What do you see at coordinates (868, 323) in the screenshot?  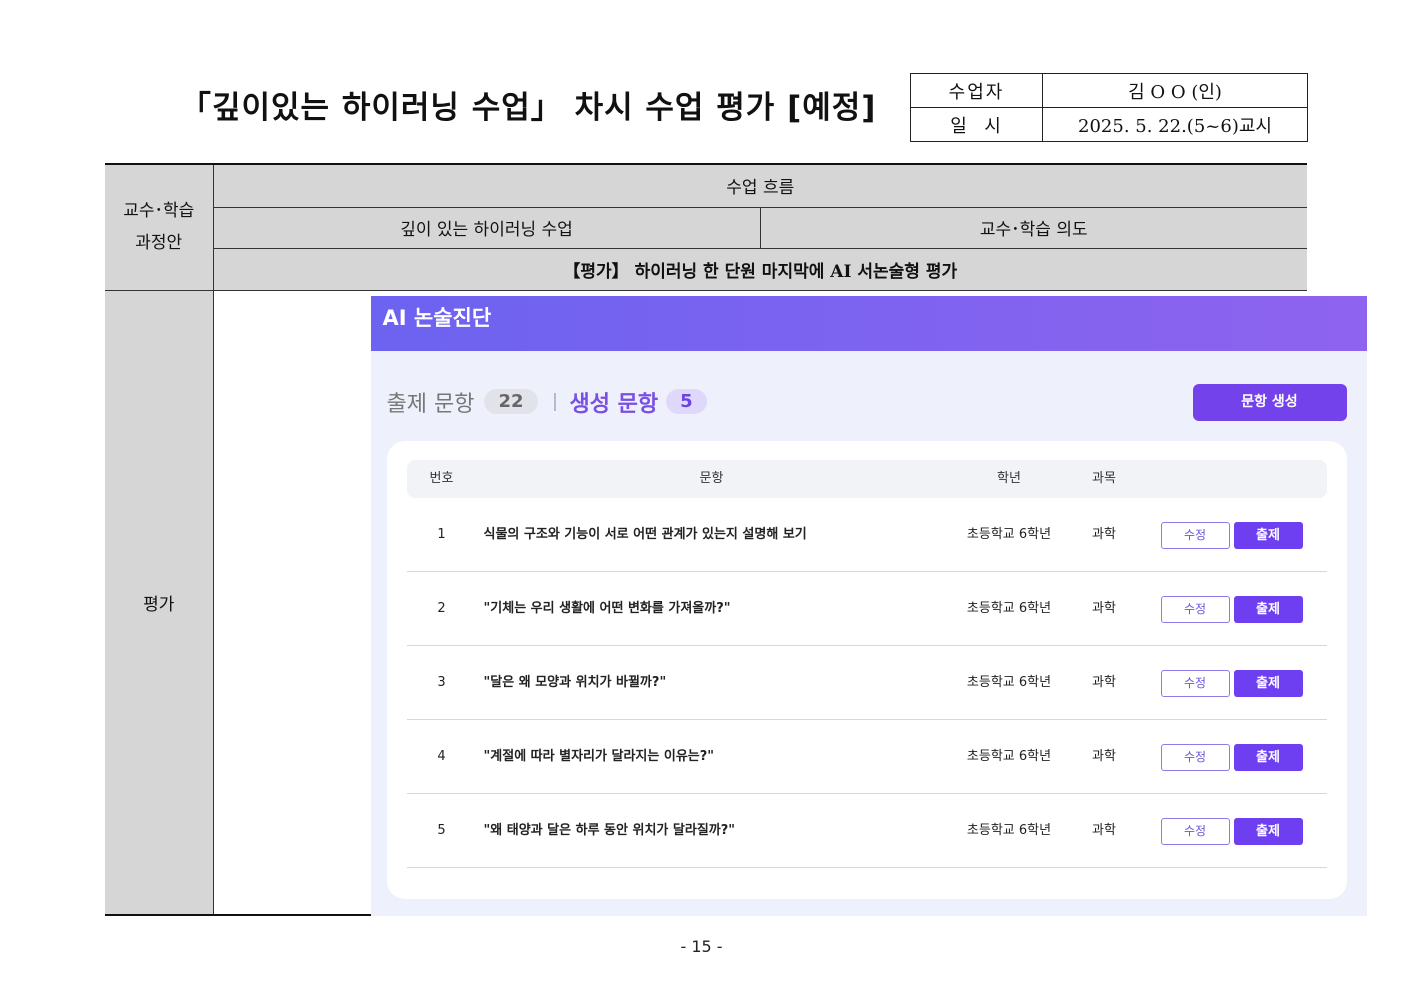 I see `app-title: AI 논술진단` at bounding box center [868, 323].